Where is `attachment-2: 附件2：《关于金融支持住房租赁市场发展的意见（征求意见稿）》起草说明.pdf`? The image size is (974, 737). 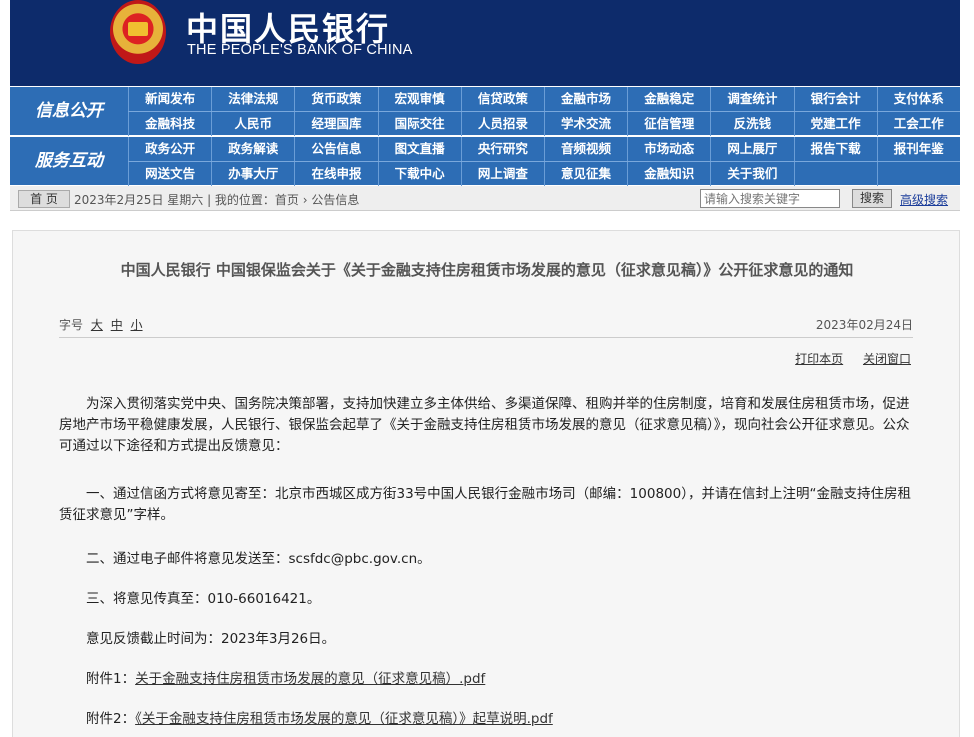
attachment-2: 附件2：《关于金融支持住房租赁市场发展的意见（征求意见稿）》起草说明.pdf is located at coordinates (486, 719).